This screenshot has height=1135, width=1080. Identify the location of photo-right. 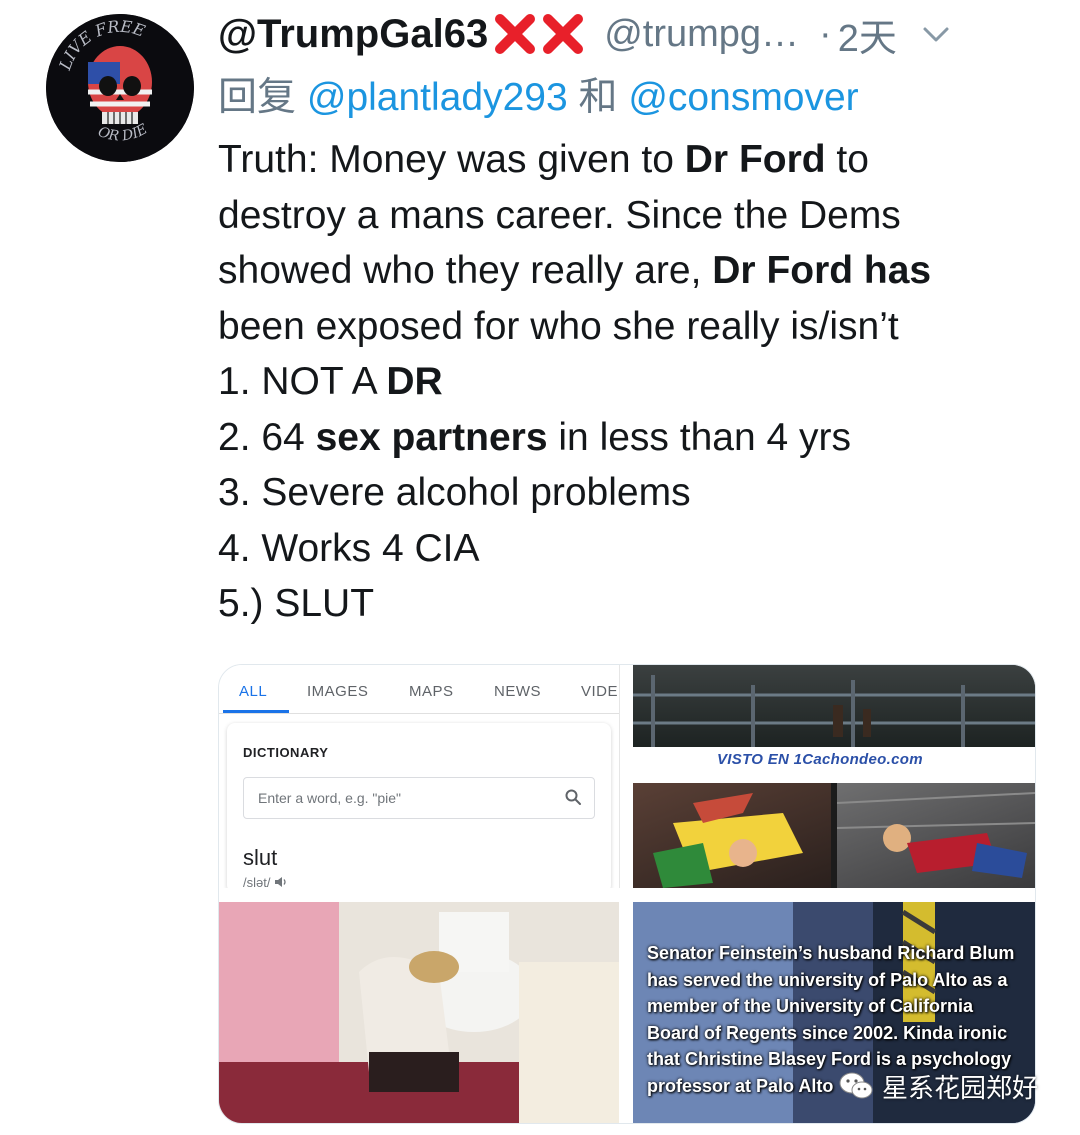
(935, 835).